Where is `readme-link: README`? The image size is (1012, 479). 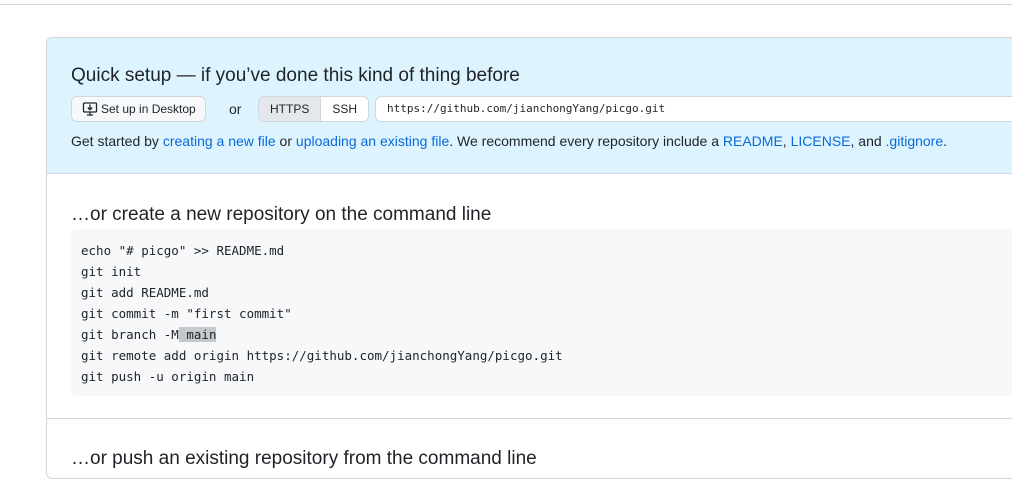
readme-link: README is located at coordinates (753, 141).